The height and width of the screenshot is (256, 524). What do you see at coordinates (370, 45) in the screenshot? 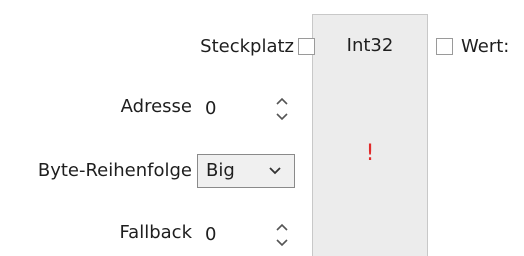
I see `node-title: Int32` at bounding box center [370, 45].